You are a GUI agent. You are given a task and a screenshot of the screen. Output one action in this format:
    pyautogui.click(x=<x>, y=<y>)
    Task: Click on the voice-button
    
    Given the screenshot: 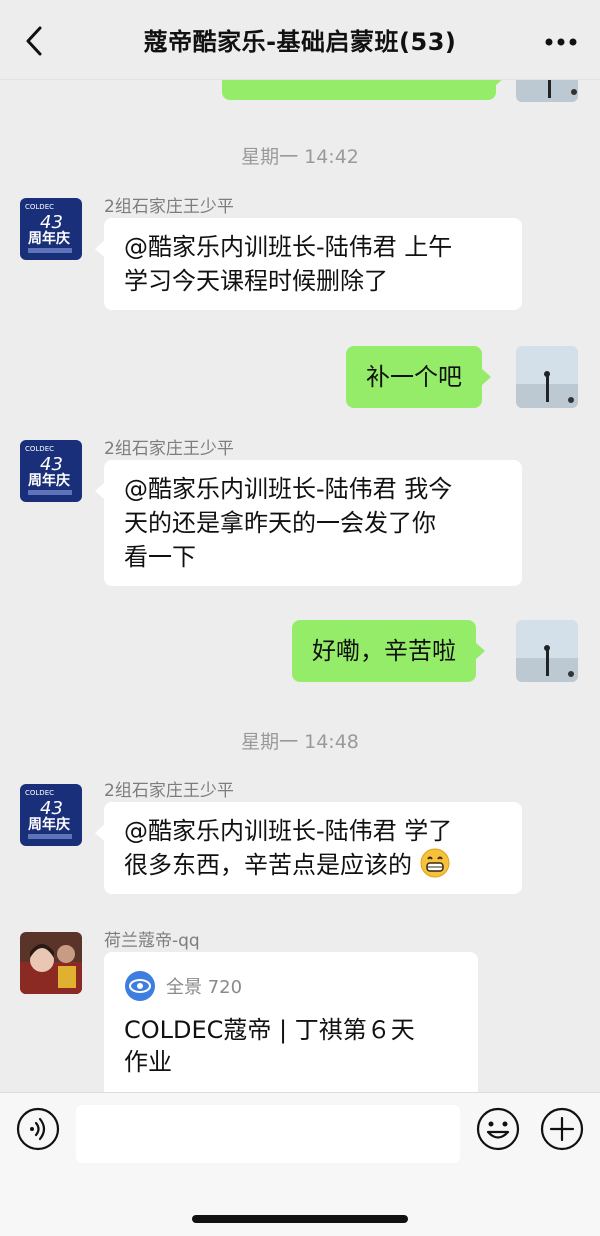 What is the action you would take?
    pyautogui.click(x=38, y=1129)
    